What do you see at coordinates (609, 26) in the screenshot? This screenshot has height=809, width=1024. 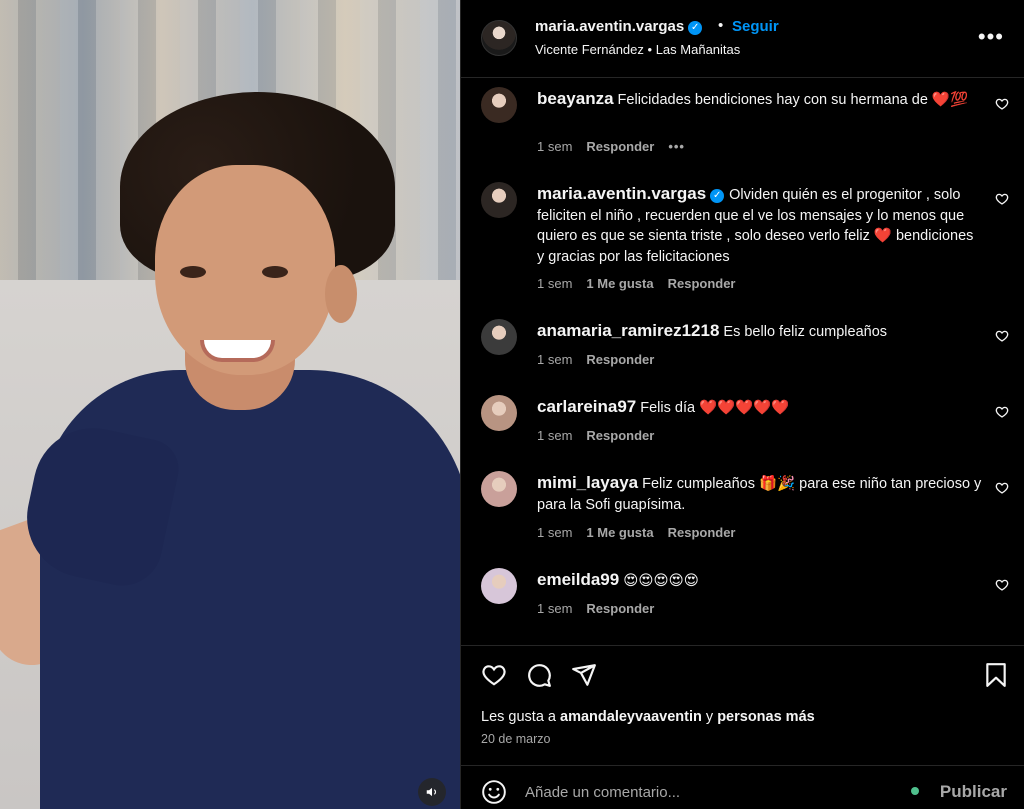 I see `owner-username-text: maria.aventin.vargas` at bounding box center [609, 26].